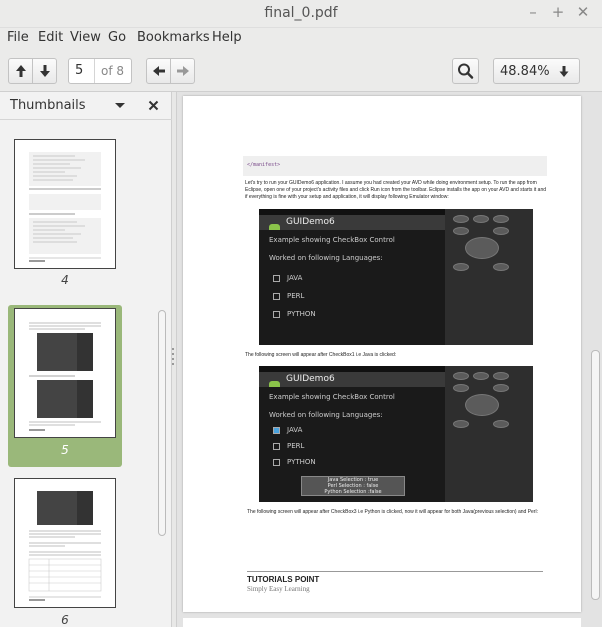 This screenshot has height=627, width=602. I want to click on search-icon, so click(466, 71).